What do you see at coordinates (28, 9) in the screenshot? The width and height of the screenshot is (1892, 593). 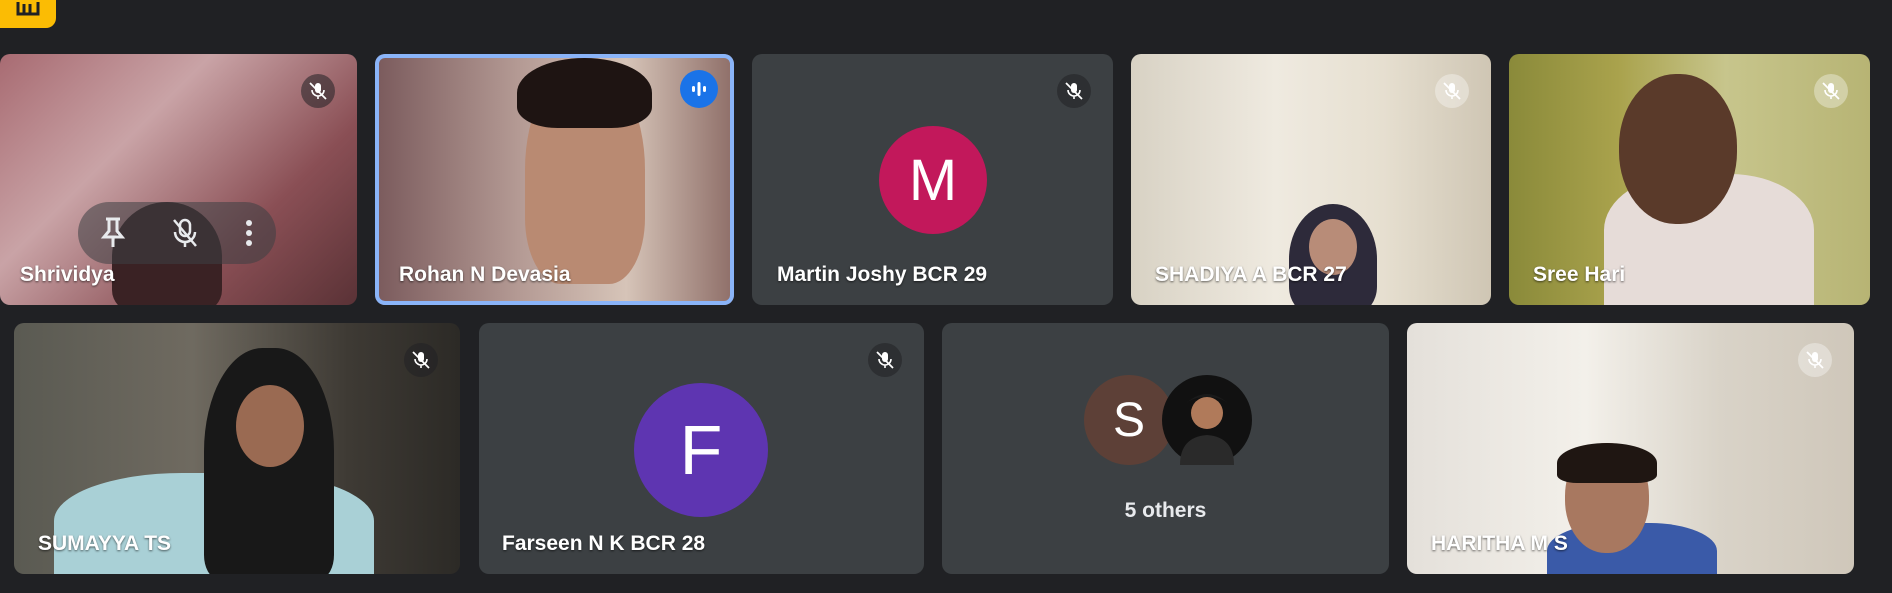 I see `hand-icon` at bounding box center [28, 9].